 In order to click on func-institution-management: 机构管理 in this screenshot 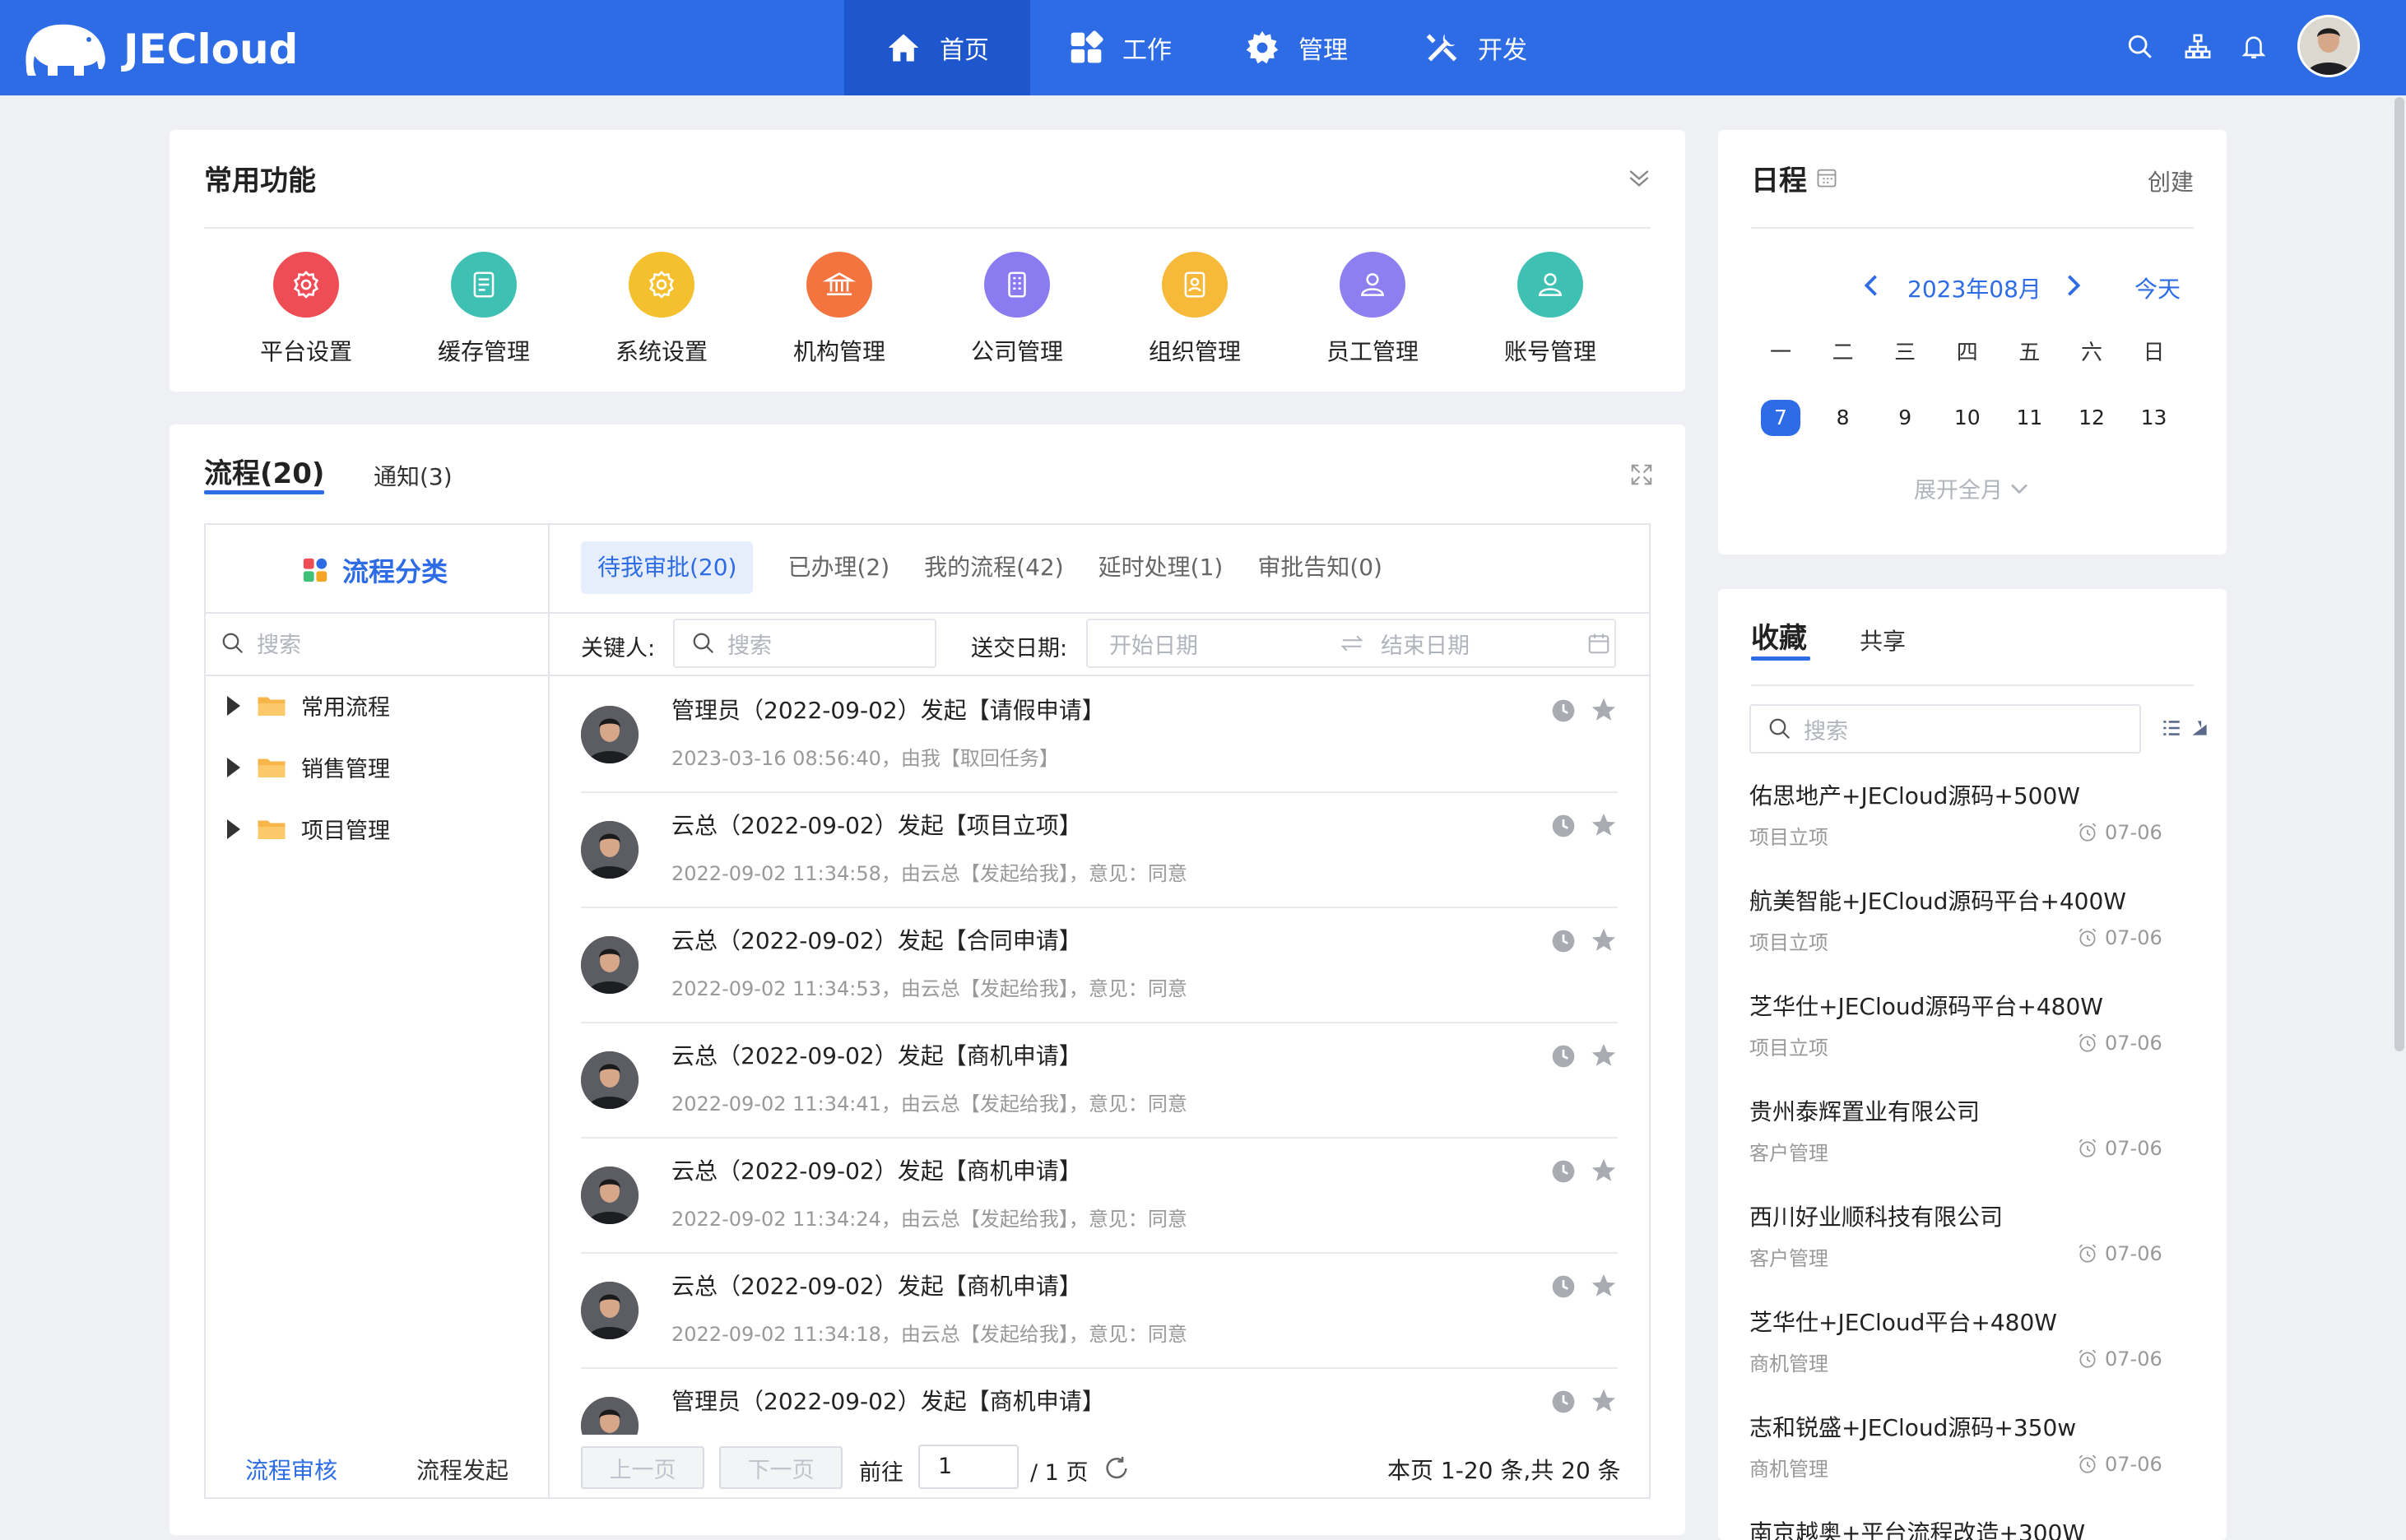, I will do `click(839, 309)`.